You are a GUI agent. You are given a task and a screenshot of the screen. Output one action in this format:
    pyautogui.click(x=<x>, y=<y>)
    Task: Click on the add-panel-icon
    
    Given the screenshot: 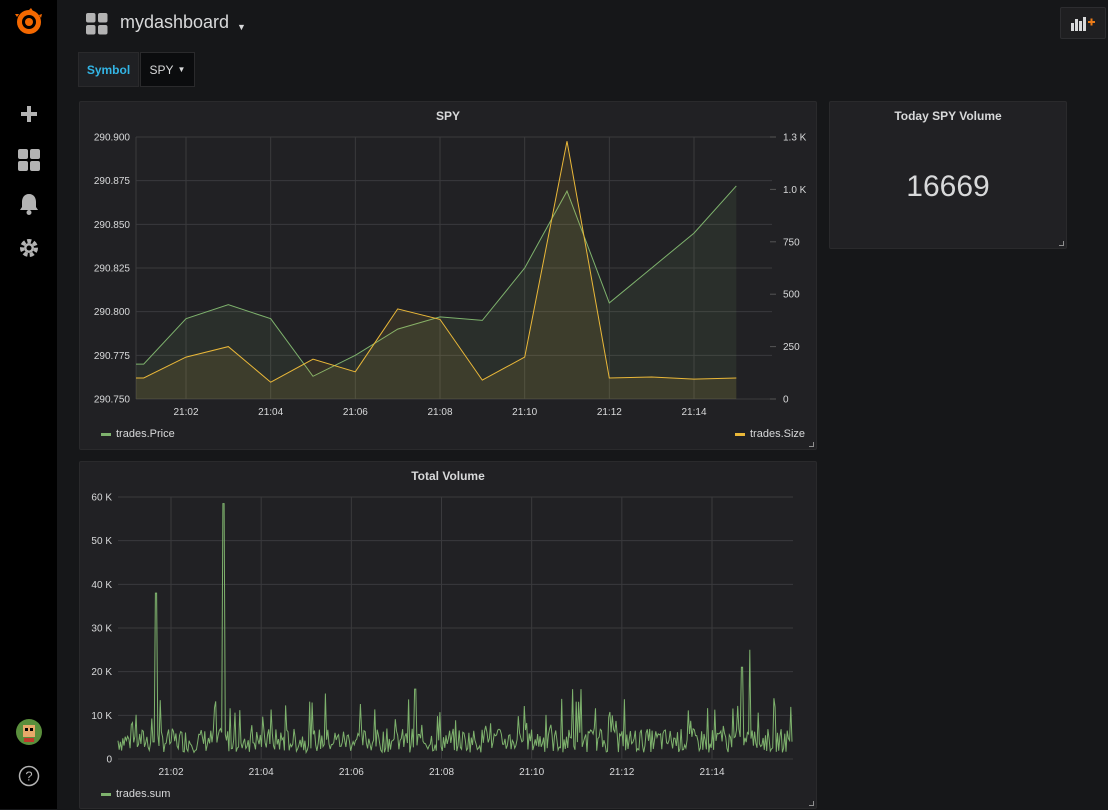 What is the action you would take?
    pyautogui.click(x=1083, y=24)
    